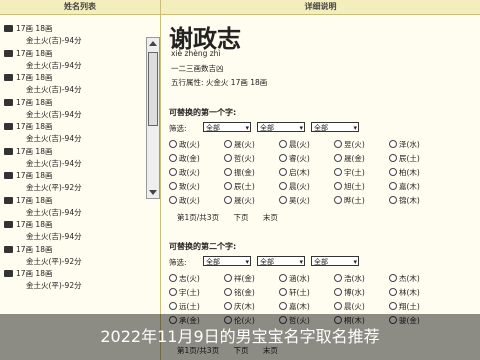 The height and width of the screenshot is (360, 480). Describe the element at coordinates (294, 172) in the screenshot. I see `char-option: 启(木)` at that location.